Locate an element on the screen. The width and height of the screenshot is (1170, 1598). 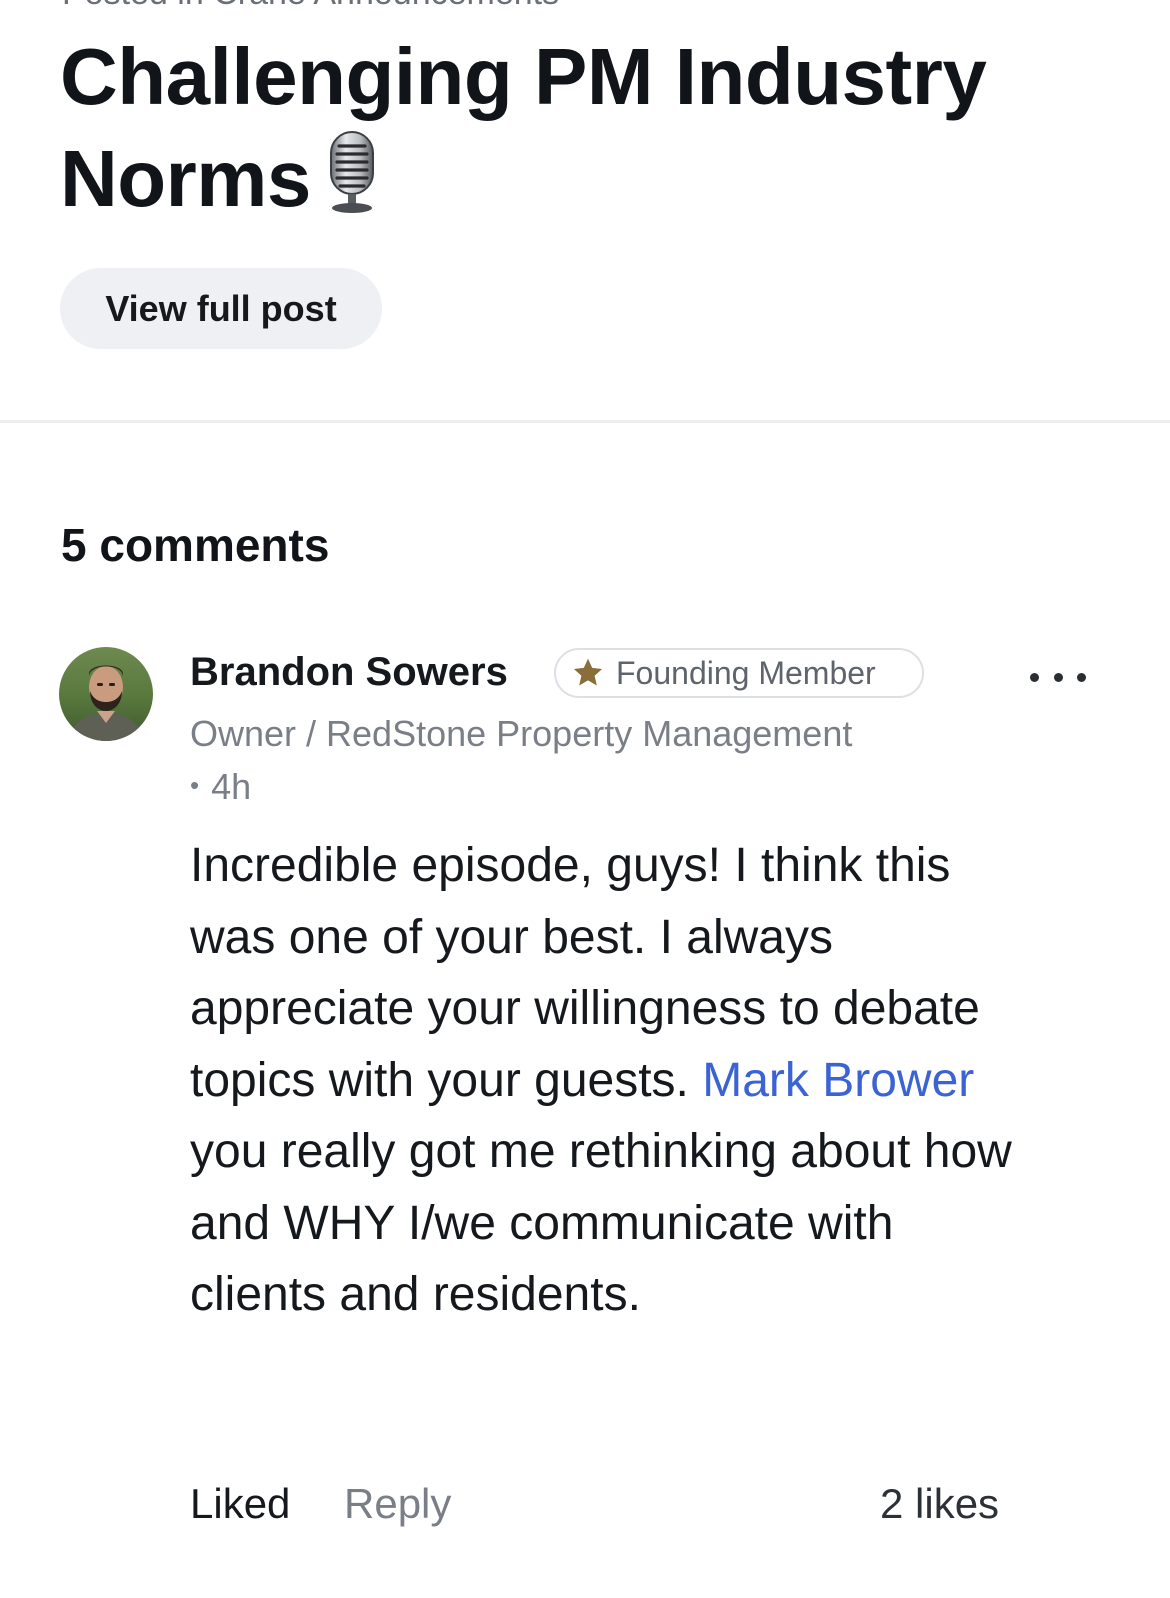
author-headline: Owner / RedStone Property Management is located at coordinates (521, 733).